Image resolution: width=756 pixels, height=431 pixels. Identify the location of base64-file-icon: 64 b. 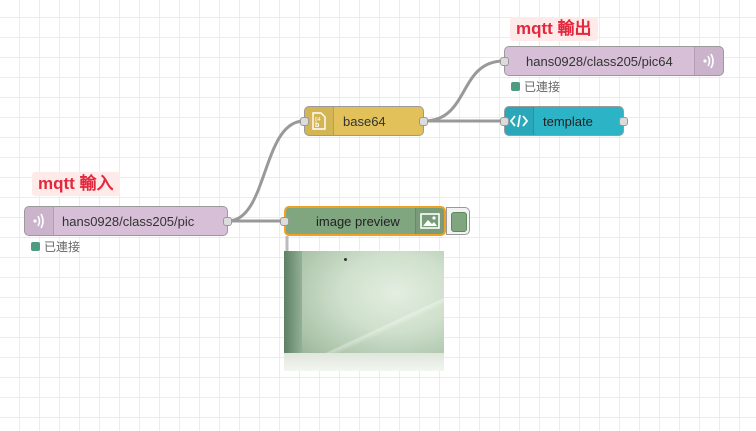
(319, 121).